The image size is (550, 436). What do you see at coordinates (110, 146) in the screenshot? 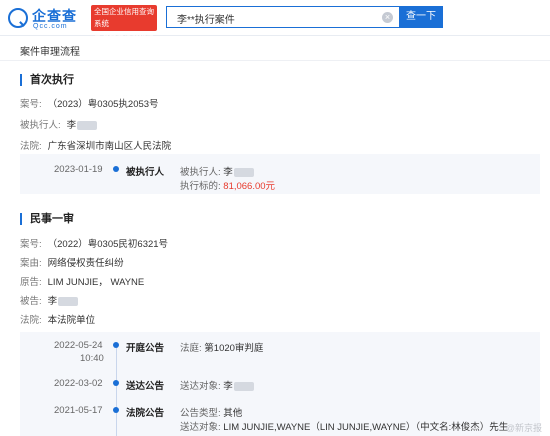
I see `court-value: 广东省深圳市南山区人民法院` at bounding box center [110, 146].